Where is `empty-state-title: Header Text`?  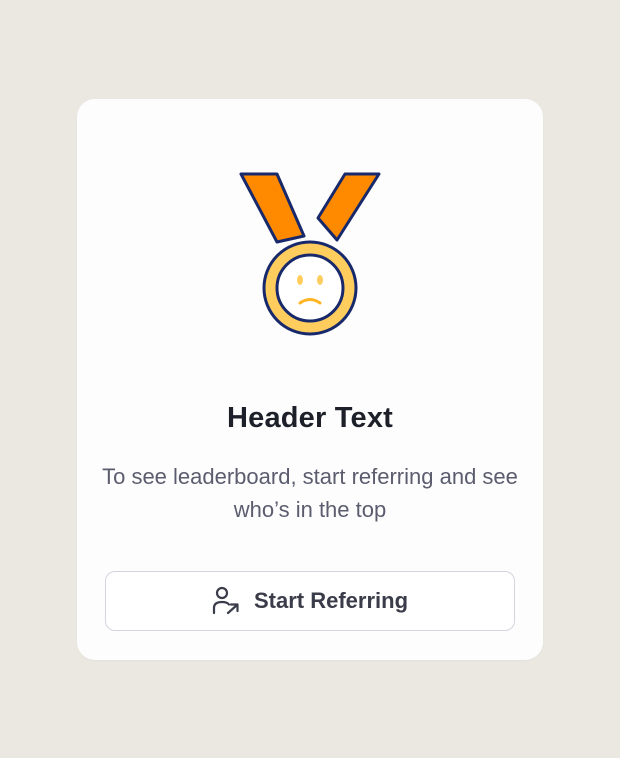 empty-state-title: Header Text is located at coordinates (310, 418).